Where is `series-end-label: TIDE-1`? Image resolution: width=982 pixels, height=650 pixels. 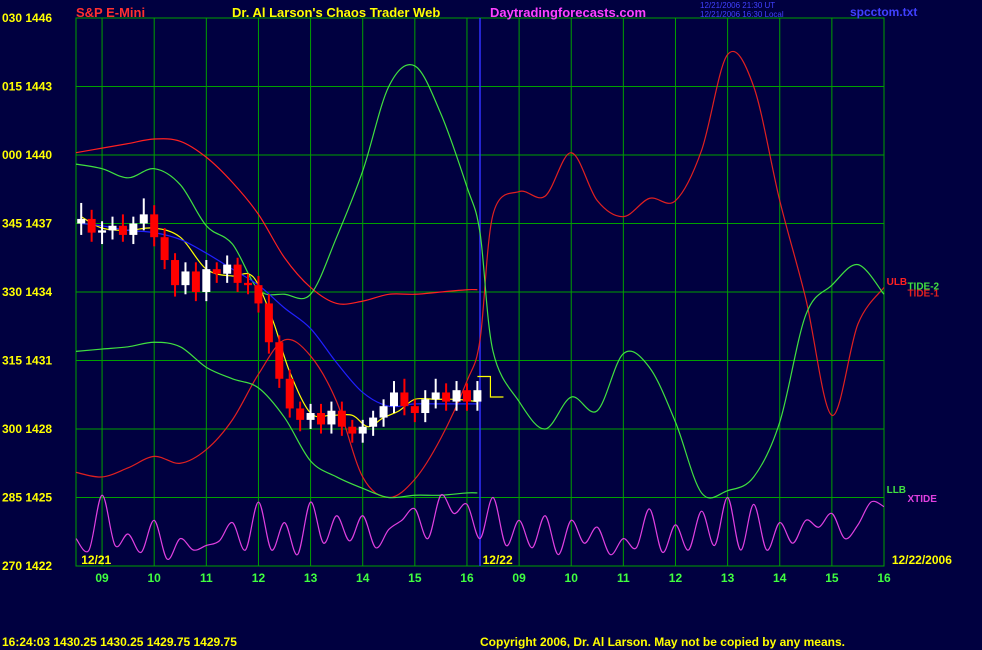
series-end-label: TIDE-1 is located at coordinates (923, 294).